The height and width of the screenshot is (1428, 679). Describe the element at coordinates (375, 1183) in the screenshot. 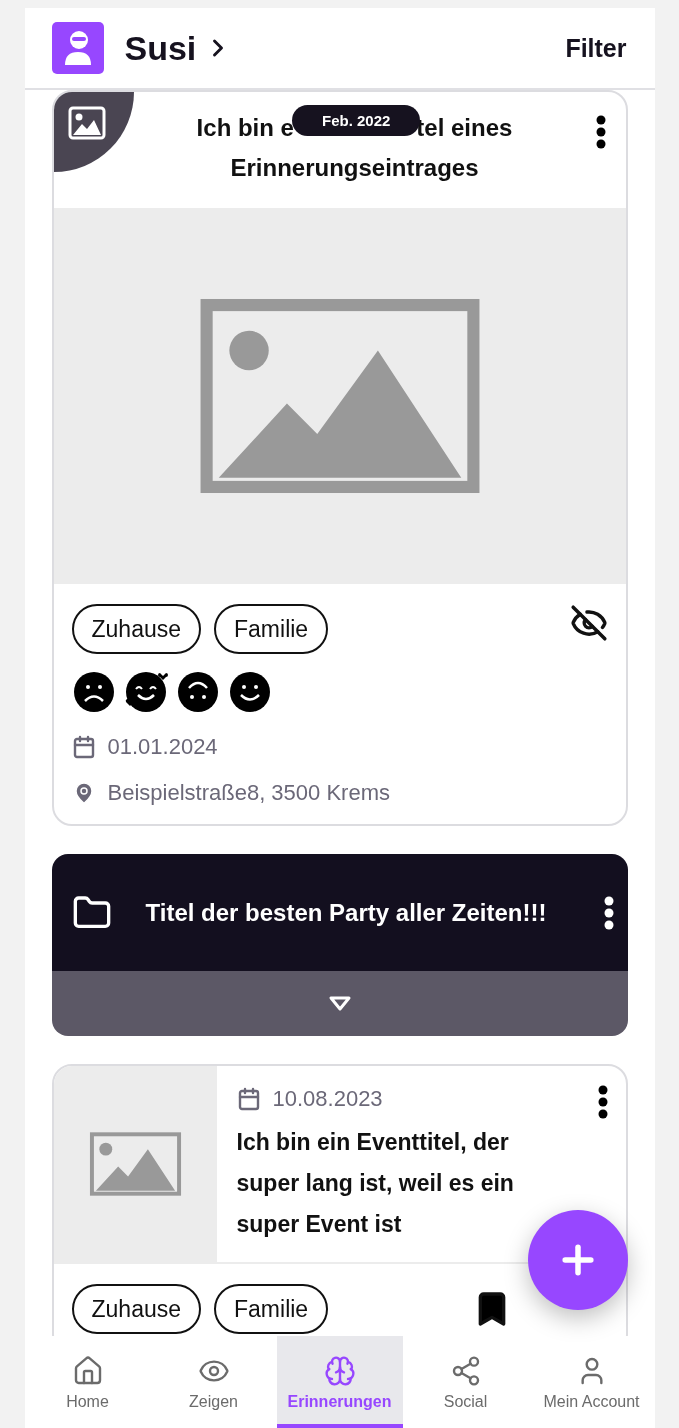

I see `event-title: Ich bin ein Eventtitel, der super lang ist, weil es ein super Event ist` at that location.